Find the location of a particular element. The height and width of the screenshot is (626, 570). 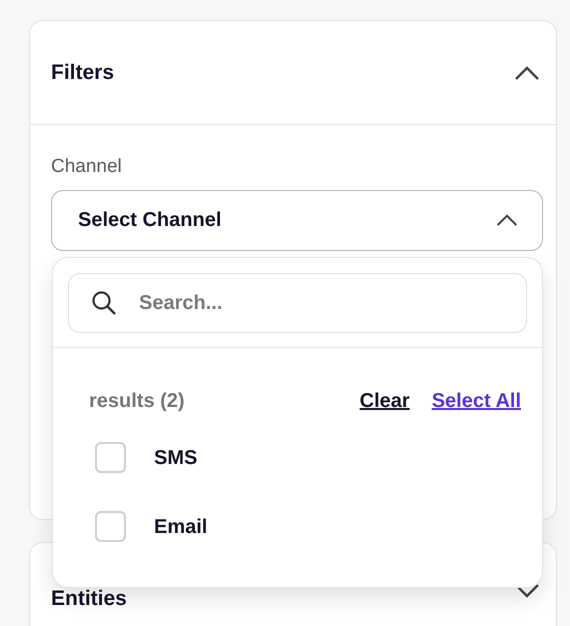

option-label: Email is located at coordinates (181, 527).